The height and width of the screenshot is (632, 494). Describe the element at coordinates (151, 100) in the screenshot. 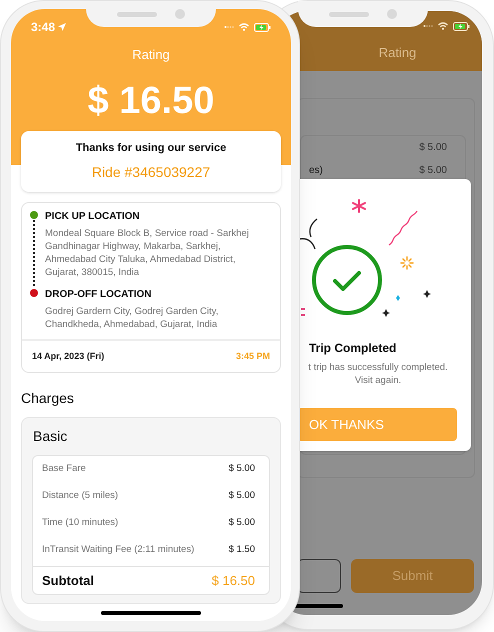

I see `total-amount: $ 16.50` at that location.